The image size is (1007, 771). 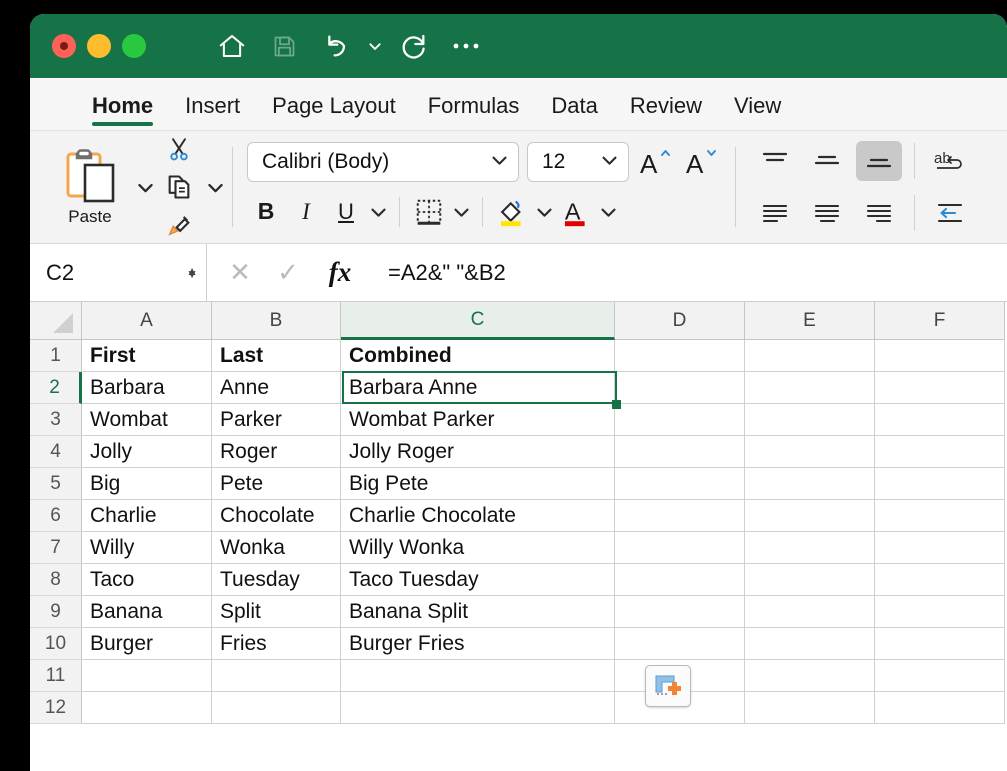 I want to click on cell-C4: Jolly Roger, so click(x=478, y=452).